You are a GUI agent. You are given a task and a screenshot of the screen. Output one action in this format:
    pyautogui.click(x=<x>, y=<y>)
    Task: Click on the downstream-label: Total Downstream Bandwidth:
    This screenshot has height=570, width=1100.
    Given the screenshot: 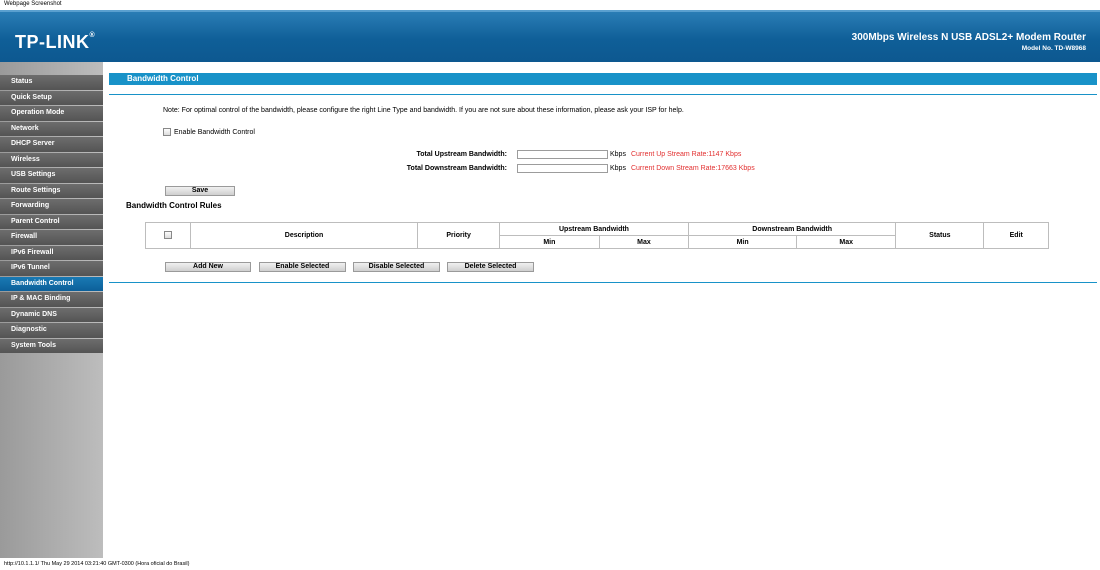 What is the action you would take?
    pyautogui.click(x=456, y=168)
    